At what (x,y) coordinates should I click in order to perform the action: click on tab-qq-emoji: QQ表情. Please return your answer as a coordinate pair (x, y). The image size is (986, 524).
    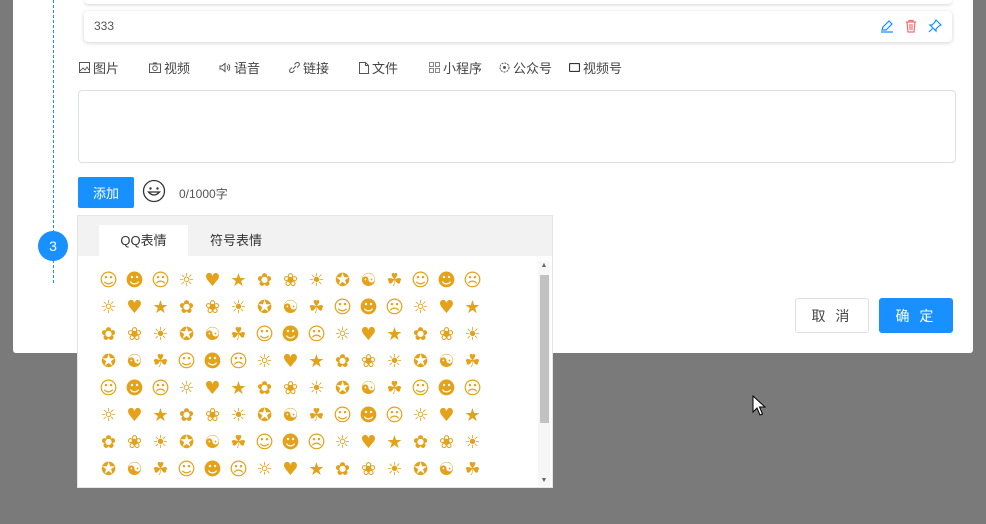
    Looking at the image, I should click on (143, 240).